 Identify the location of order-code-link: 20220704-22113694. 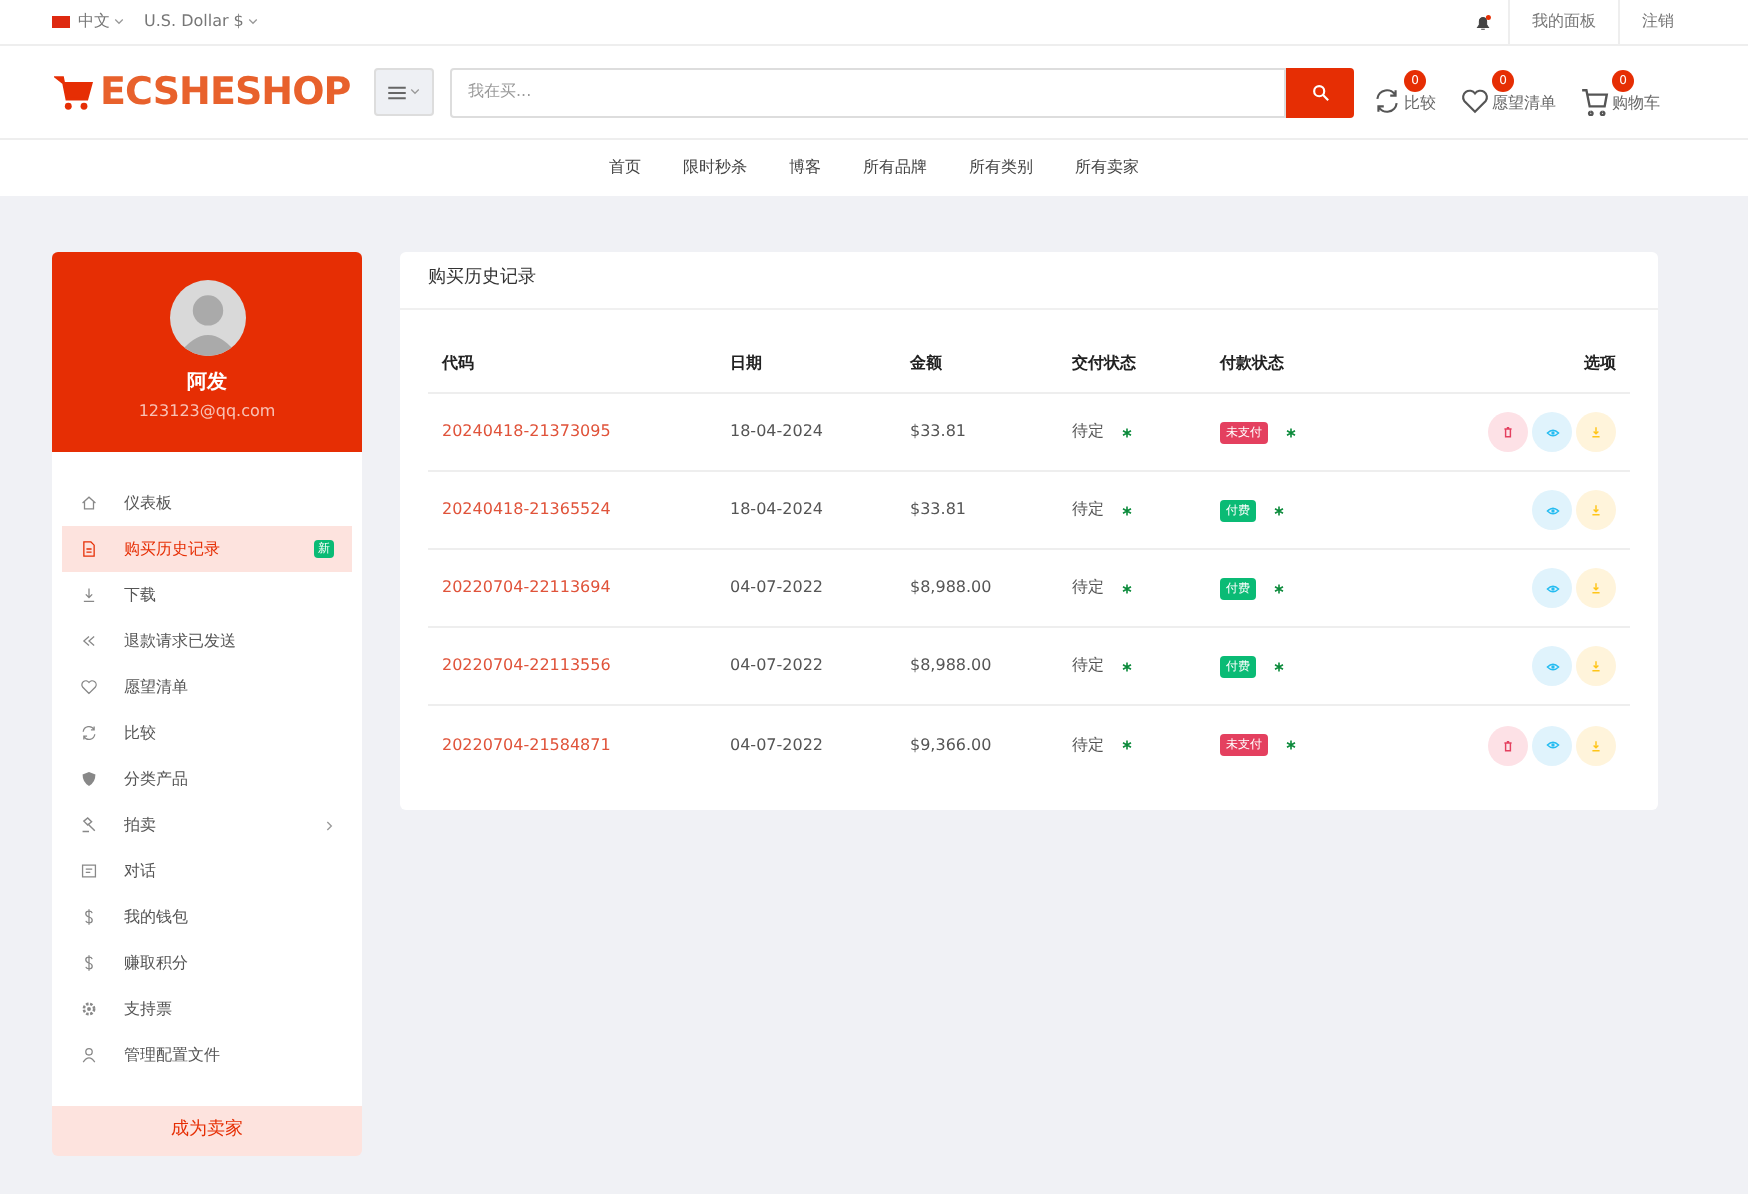
(586, 588).